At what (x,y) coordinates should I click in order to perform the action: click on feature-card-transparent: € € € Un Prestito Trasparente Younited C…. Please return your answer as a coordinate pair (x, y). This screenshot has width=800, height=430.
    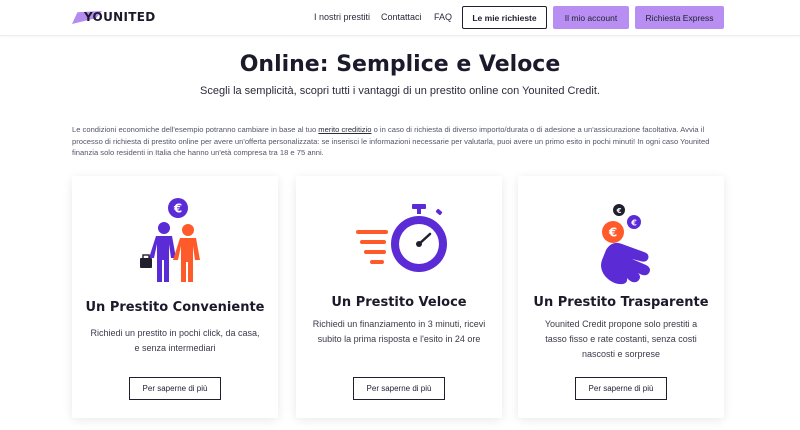
    Looking at the image, I should click on (621, 297).